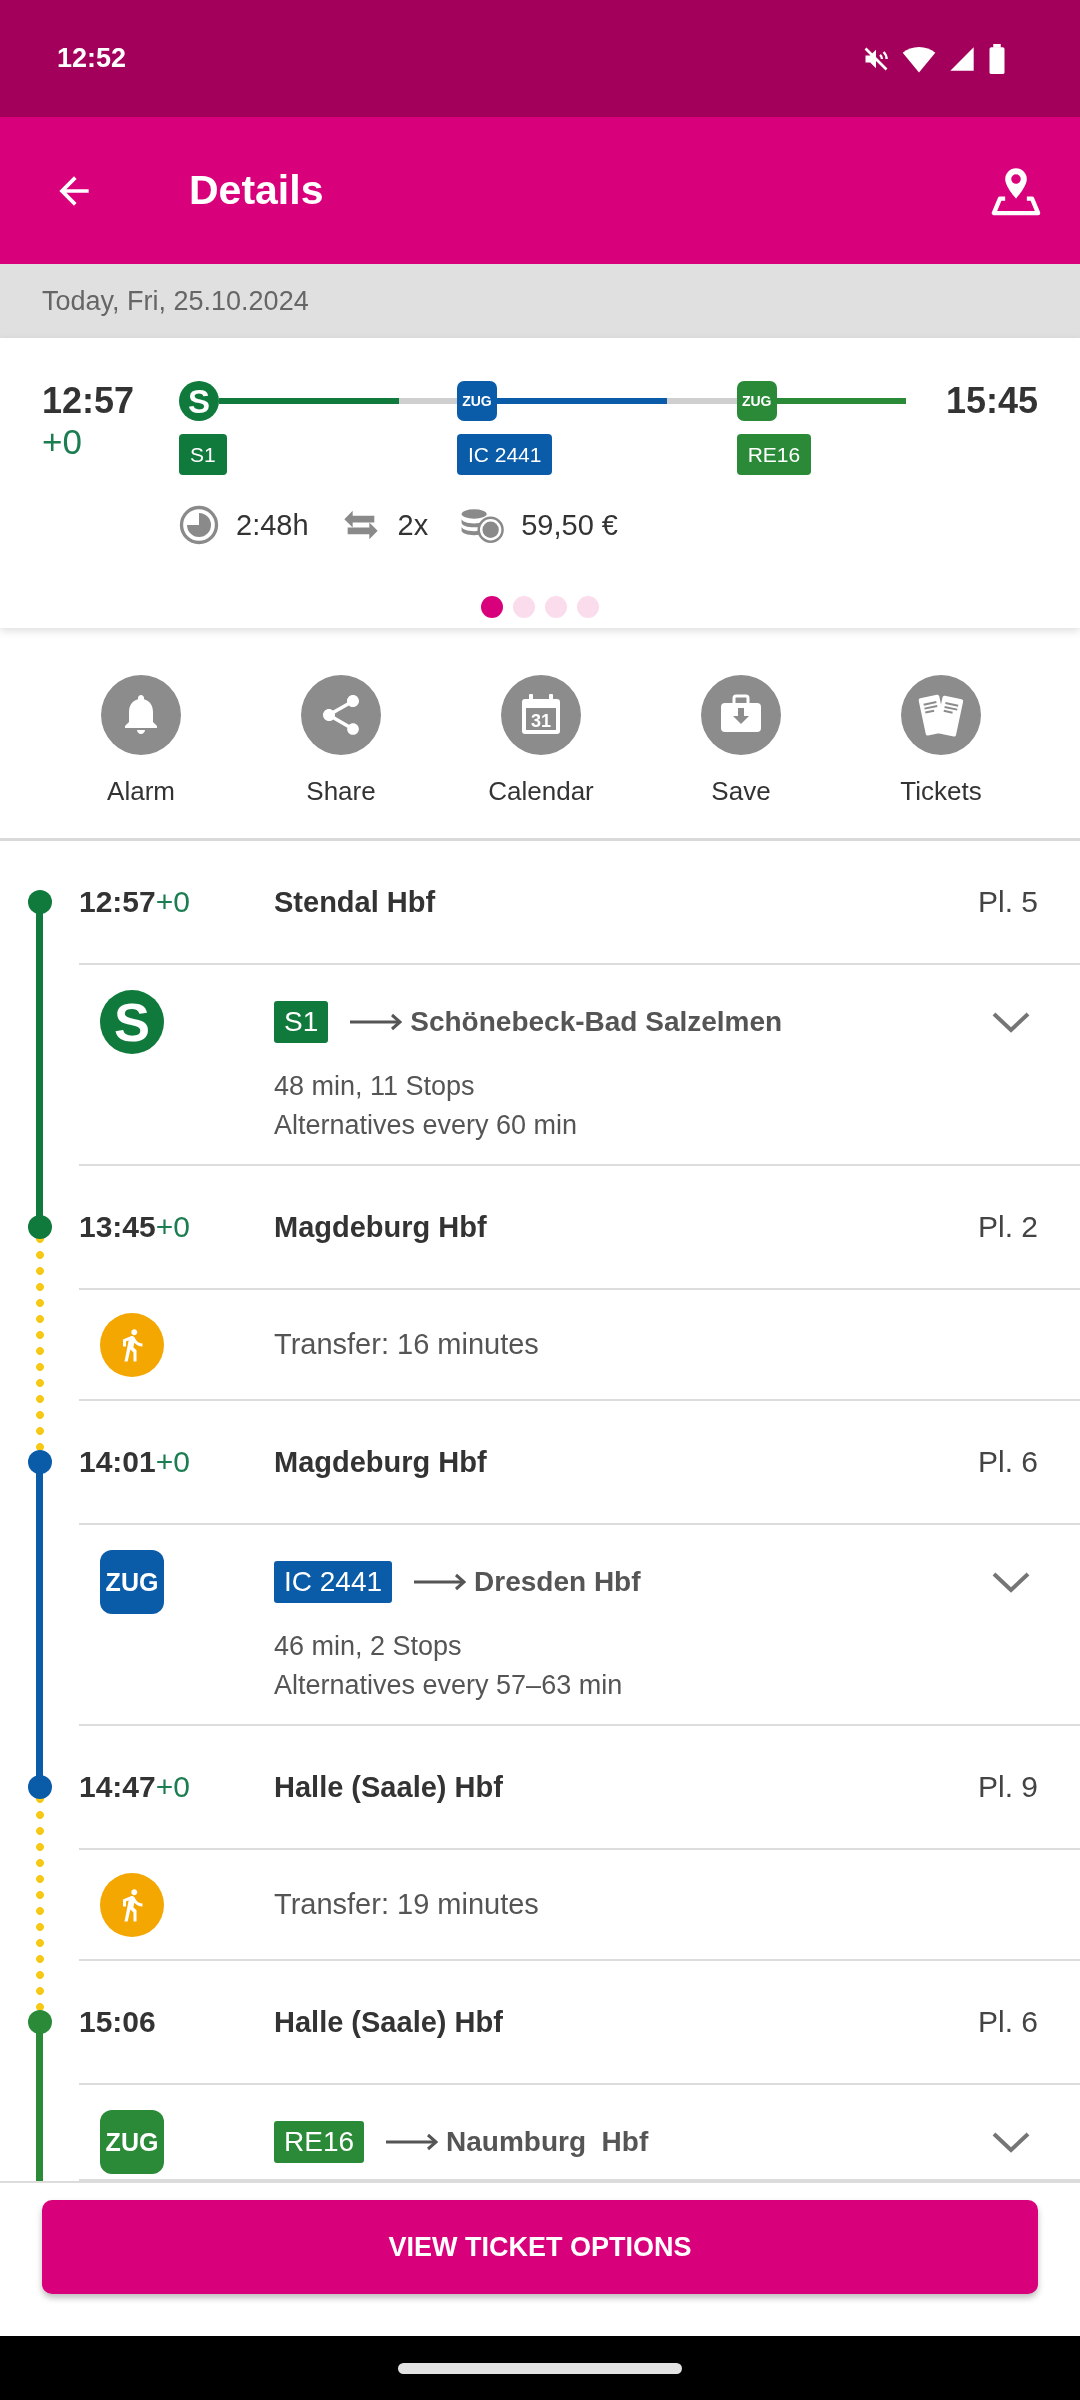 This screenshot has width=1080, height=2400. What do you see at coordinates (374, 1086) in the screenshot?
I see `leg-duration-text: 48 min, 11 Stops` at bounding box center [374, 1086].